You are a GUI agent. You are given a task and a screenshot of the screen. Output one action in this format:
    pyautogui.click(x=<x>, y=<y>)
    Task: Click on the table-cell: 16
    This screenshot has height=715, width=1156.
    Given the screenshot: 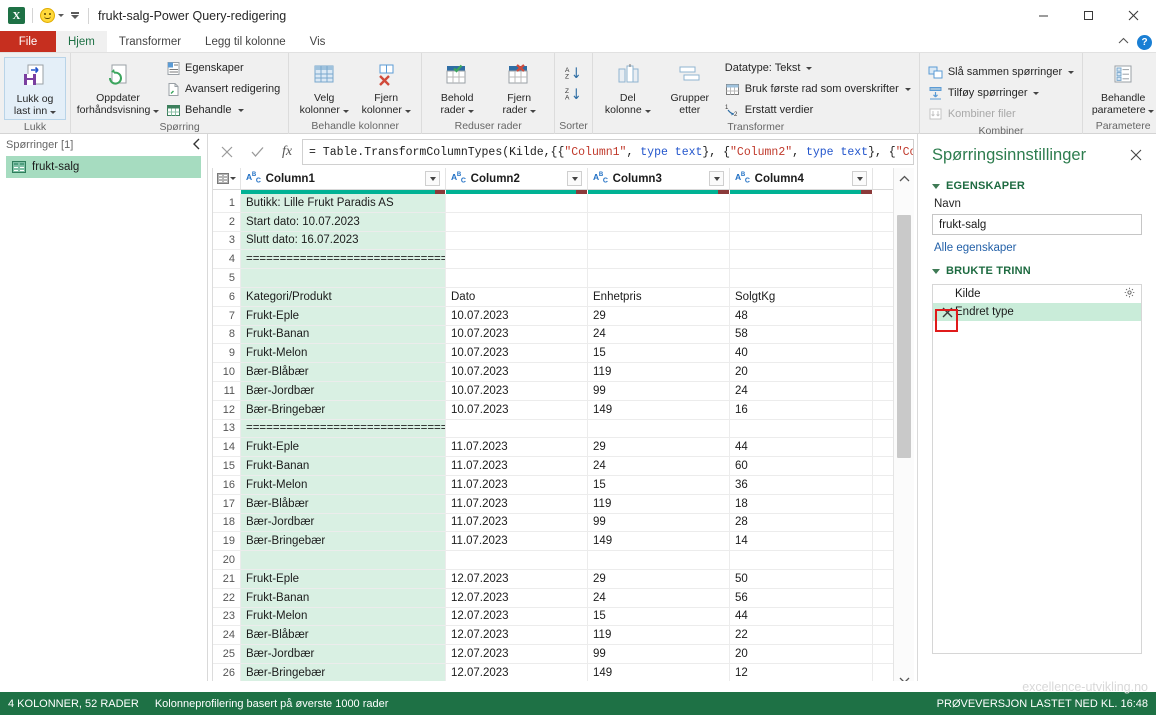 What is the action you would take?
    pyautogui.click(x=801, y=409)
    